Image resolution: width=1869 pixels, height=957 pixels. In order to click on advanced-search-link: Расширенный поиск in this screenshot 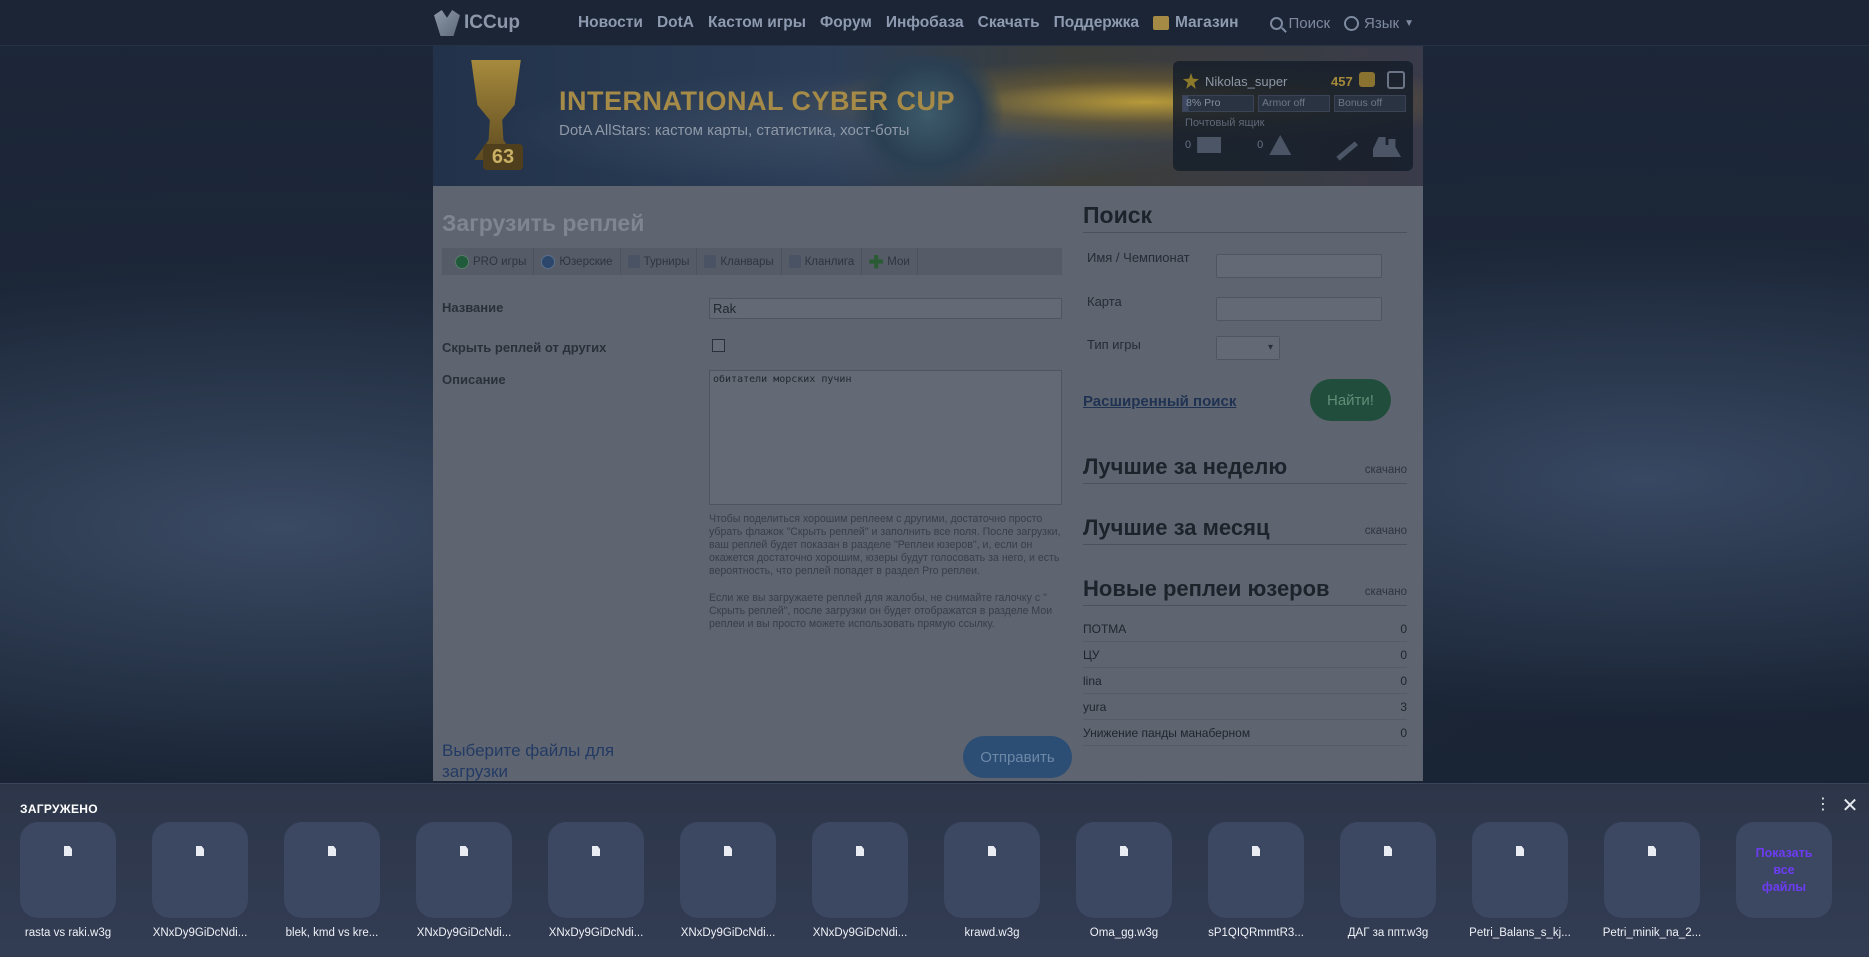, I will do `click(1159, 401)`.